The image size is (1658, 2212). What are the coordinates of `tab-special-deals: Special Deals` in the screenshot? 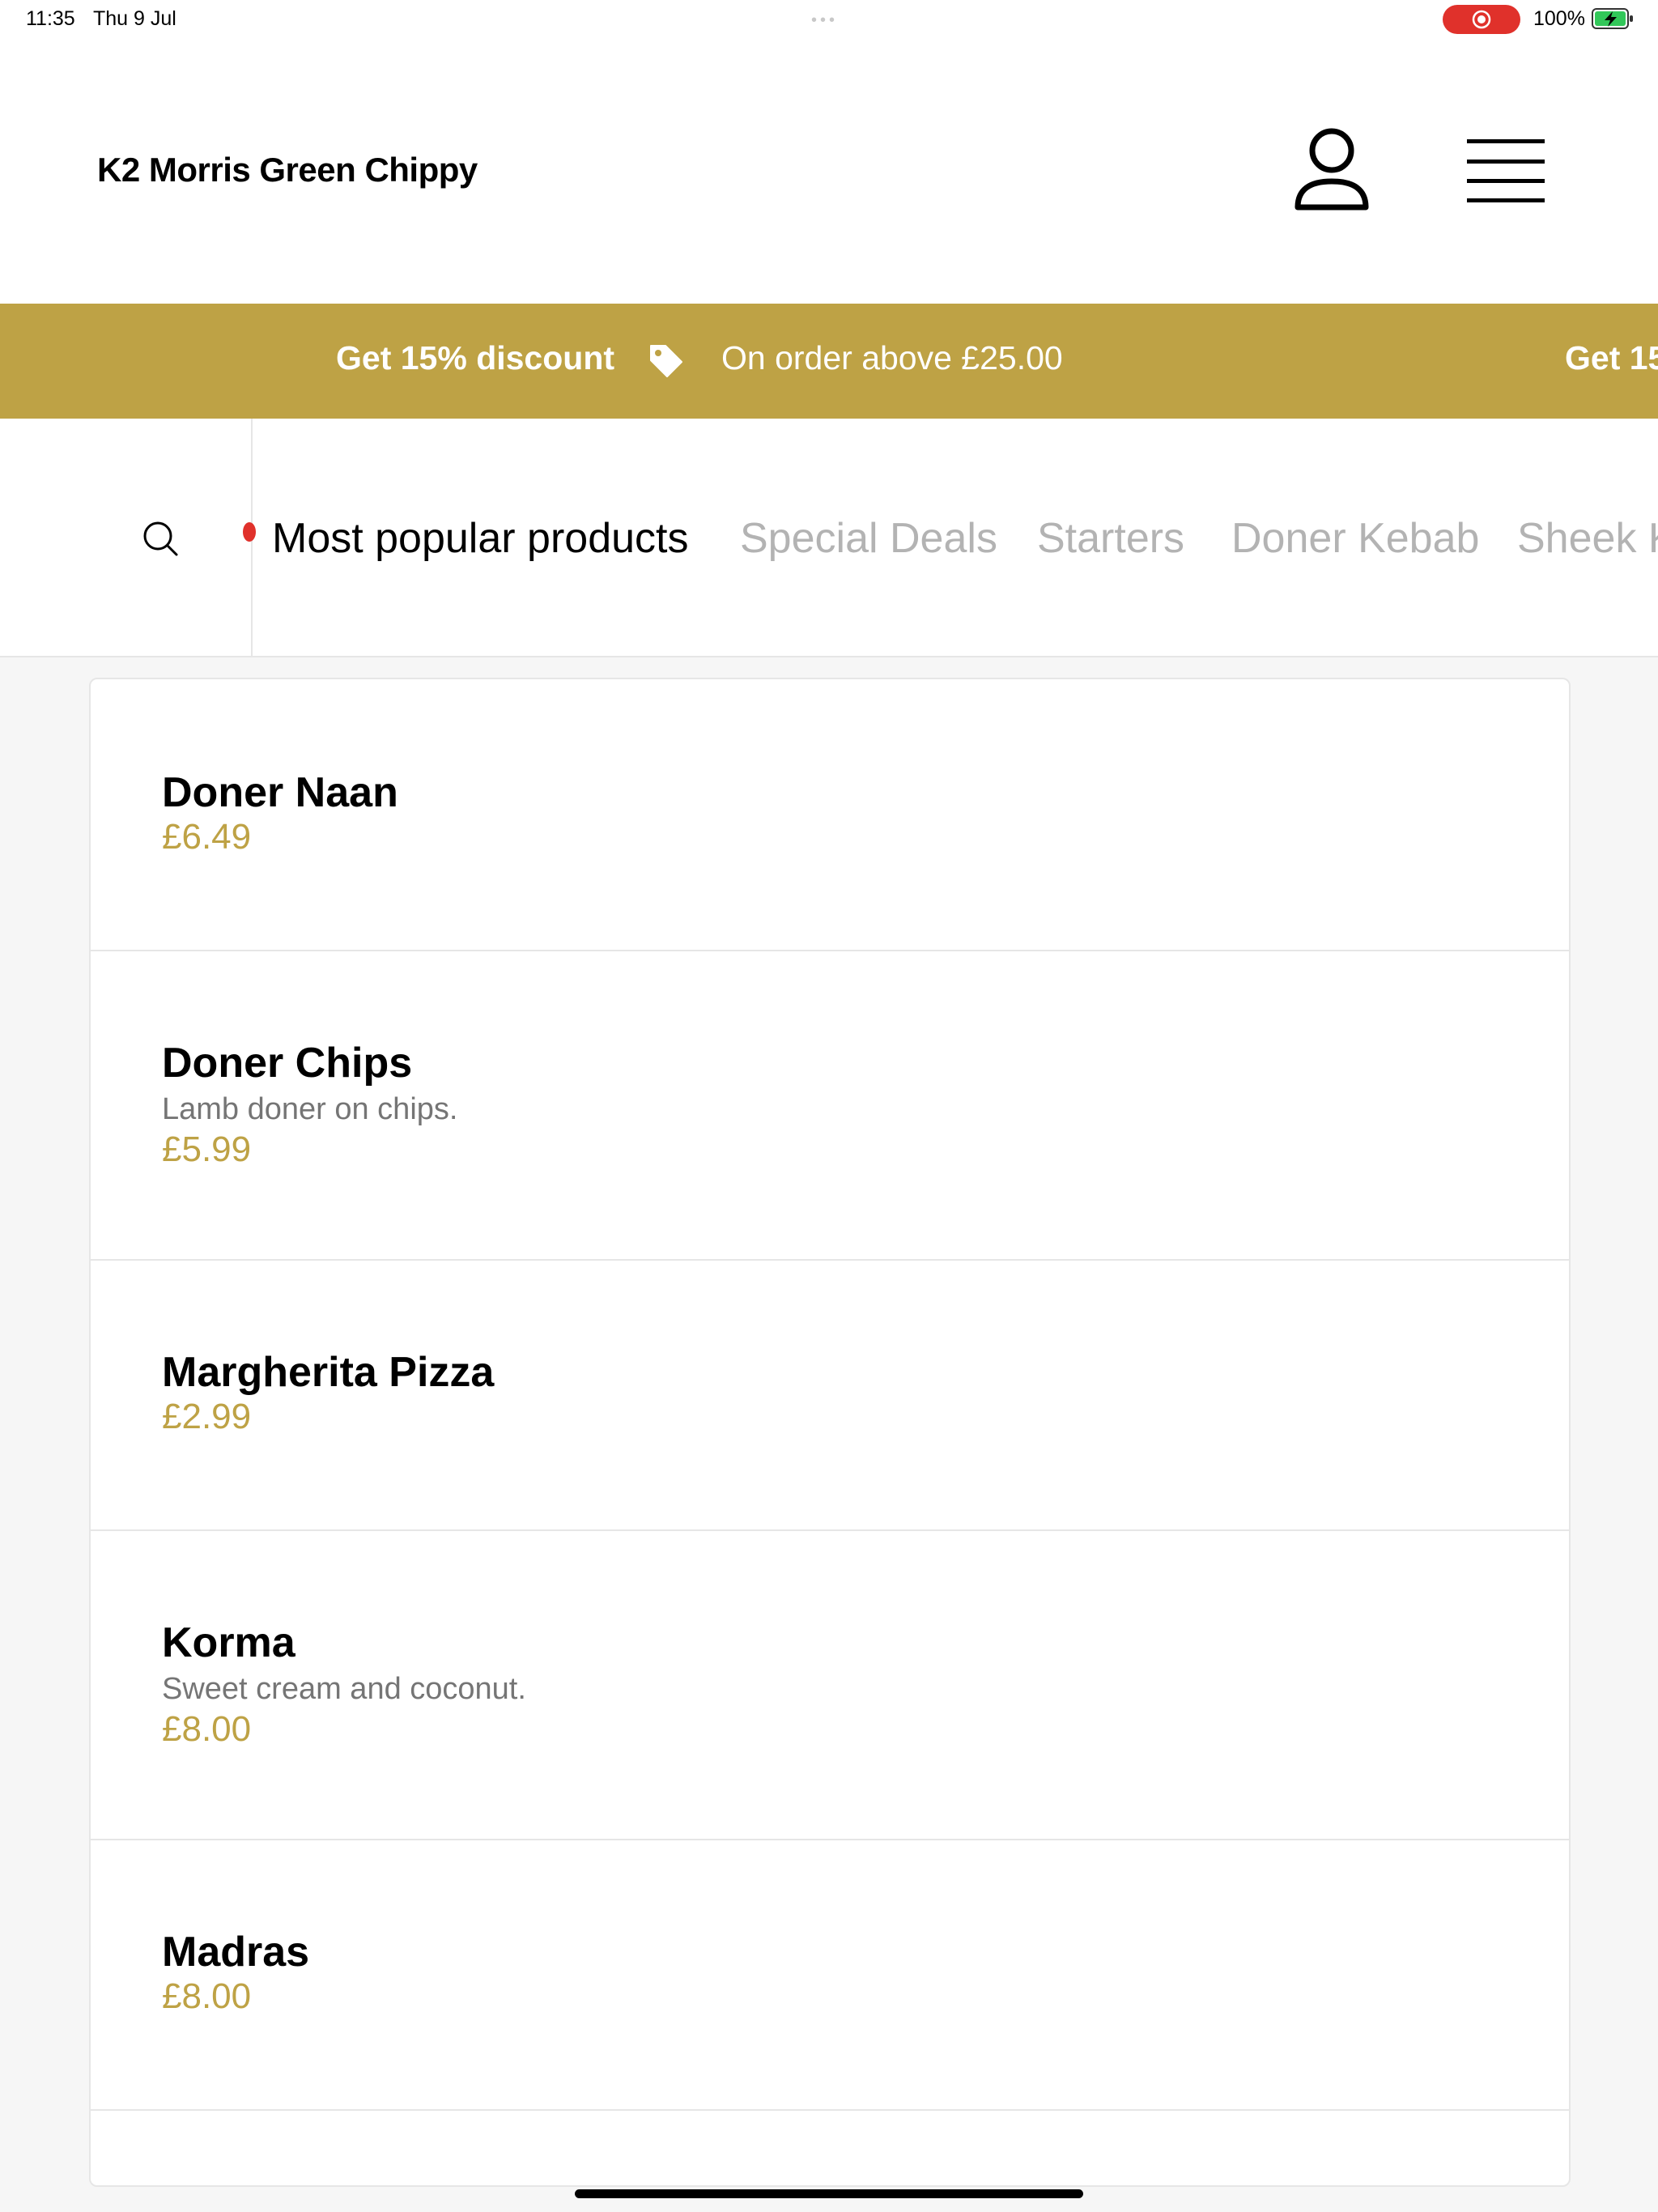 It's located at (868, 539).